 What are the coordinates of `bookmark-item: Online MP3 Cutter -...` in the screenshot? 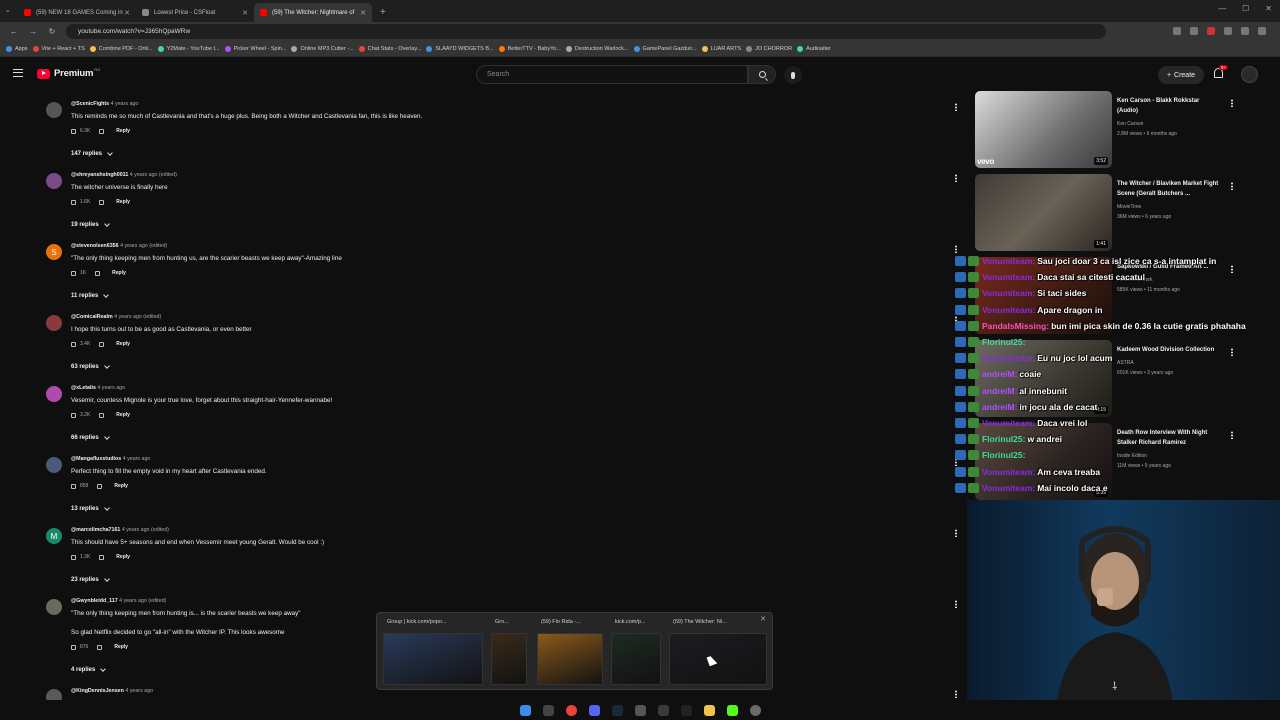 It's located at (322, 48).